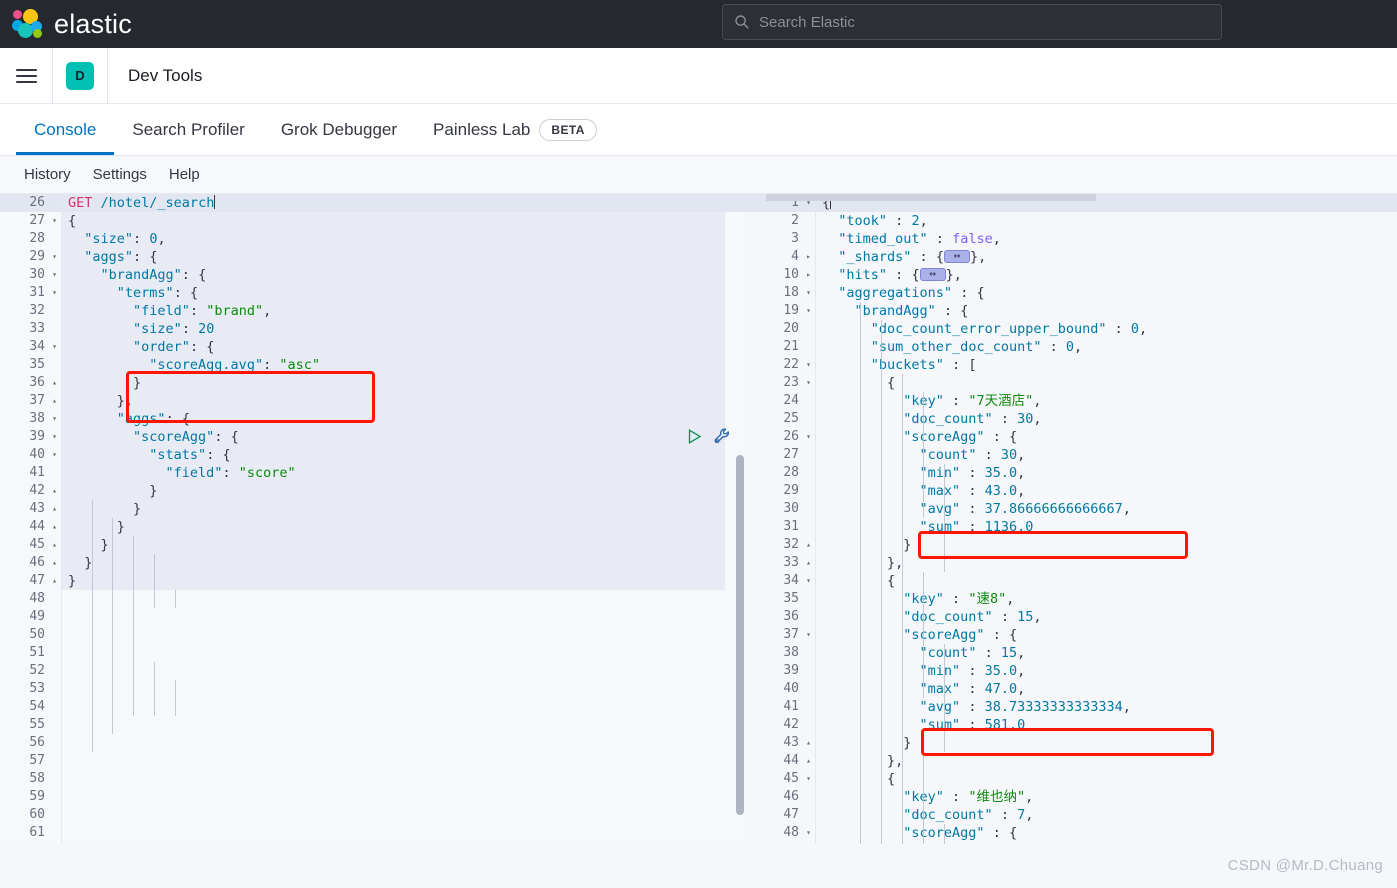 The width and height of the screenshot is (1397, 888). Describe the element at coordinates (405, 203) in the screenshot. I see `request-code-line: GET /hotel/_search` at that location.